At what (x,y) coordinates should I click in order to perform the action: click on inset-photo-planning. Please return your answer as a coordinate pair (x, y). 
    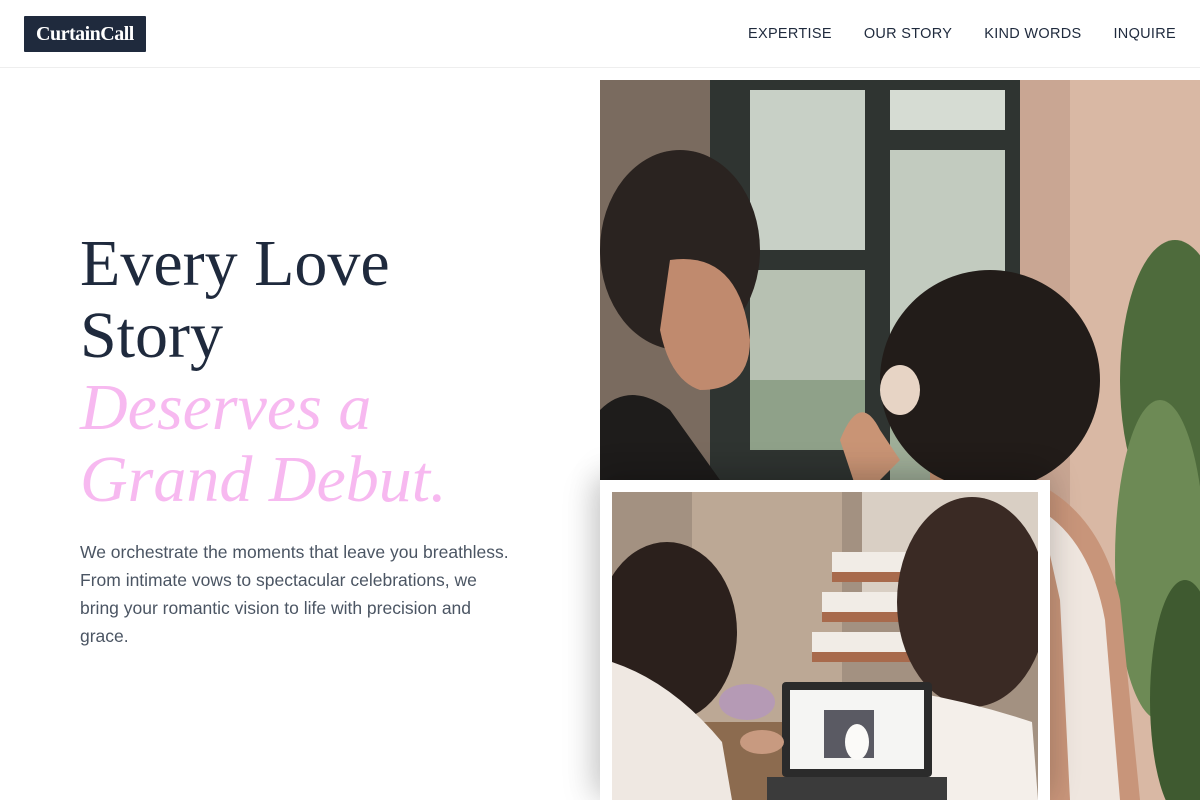
    Looking at the image, I should click on (825, 646).